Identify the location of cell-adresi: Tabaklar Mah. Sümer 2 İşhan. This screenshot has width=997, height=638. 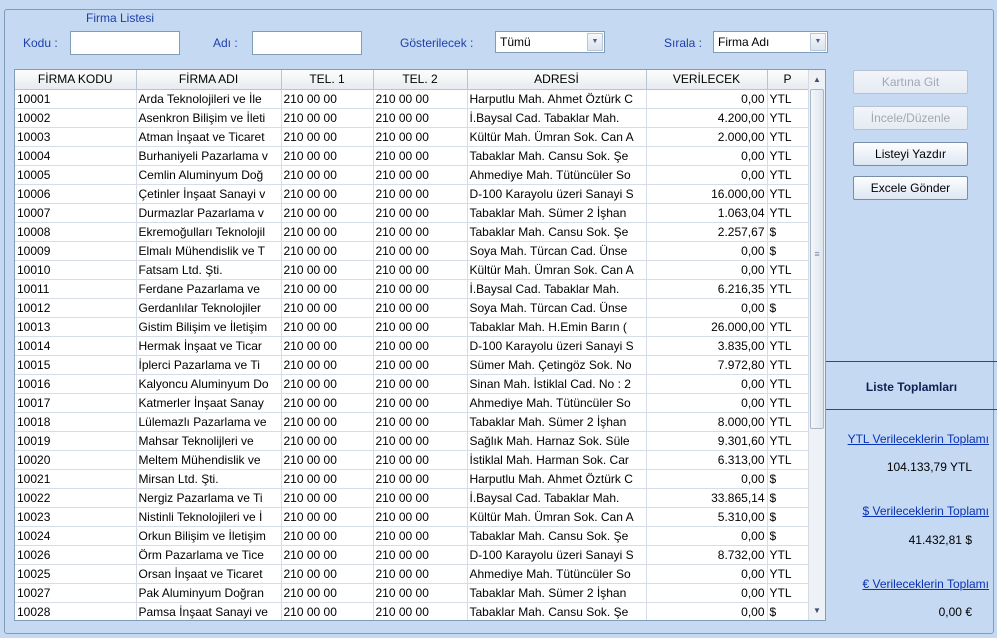
(557, 213).